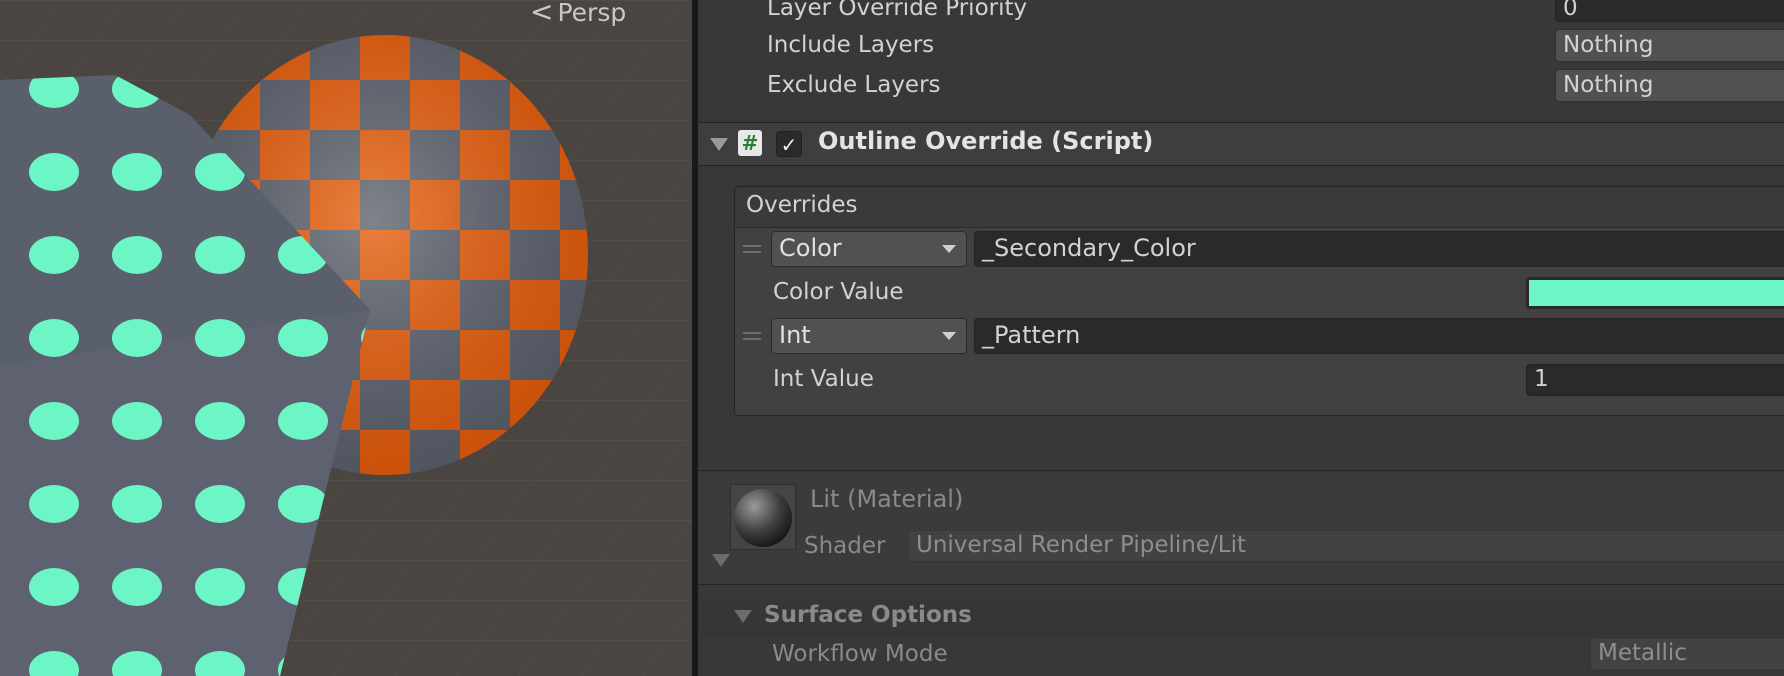 This screenshot has height=676, width=1784. I want to click on chevron-left-icon: <, so click(542, 14).